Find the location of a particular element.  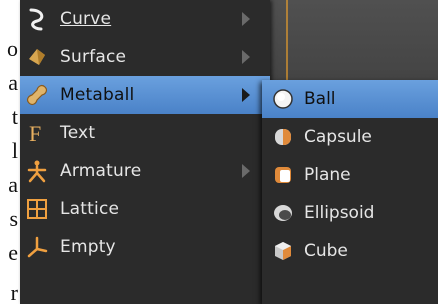

surface-icon is located at coordinates (37, 57).